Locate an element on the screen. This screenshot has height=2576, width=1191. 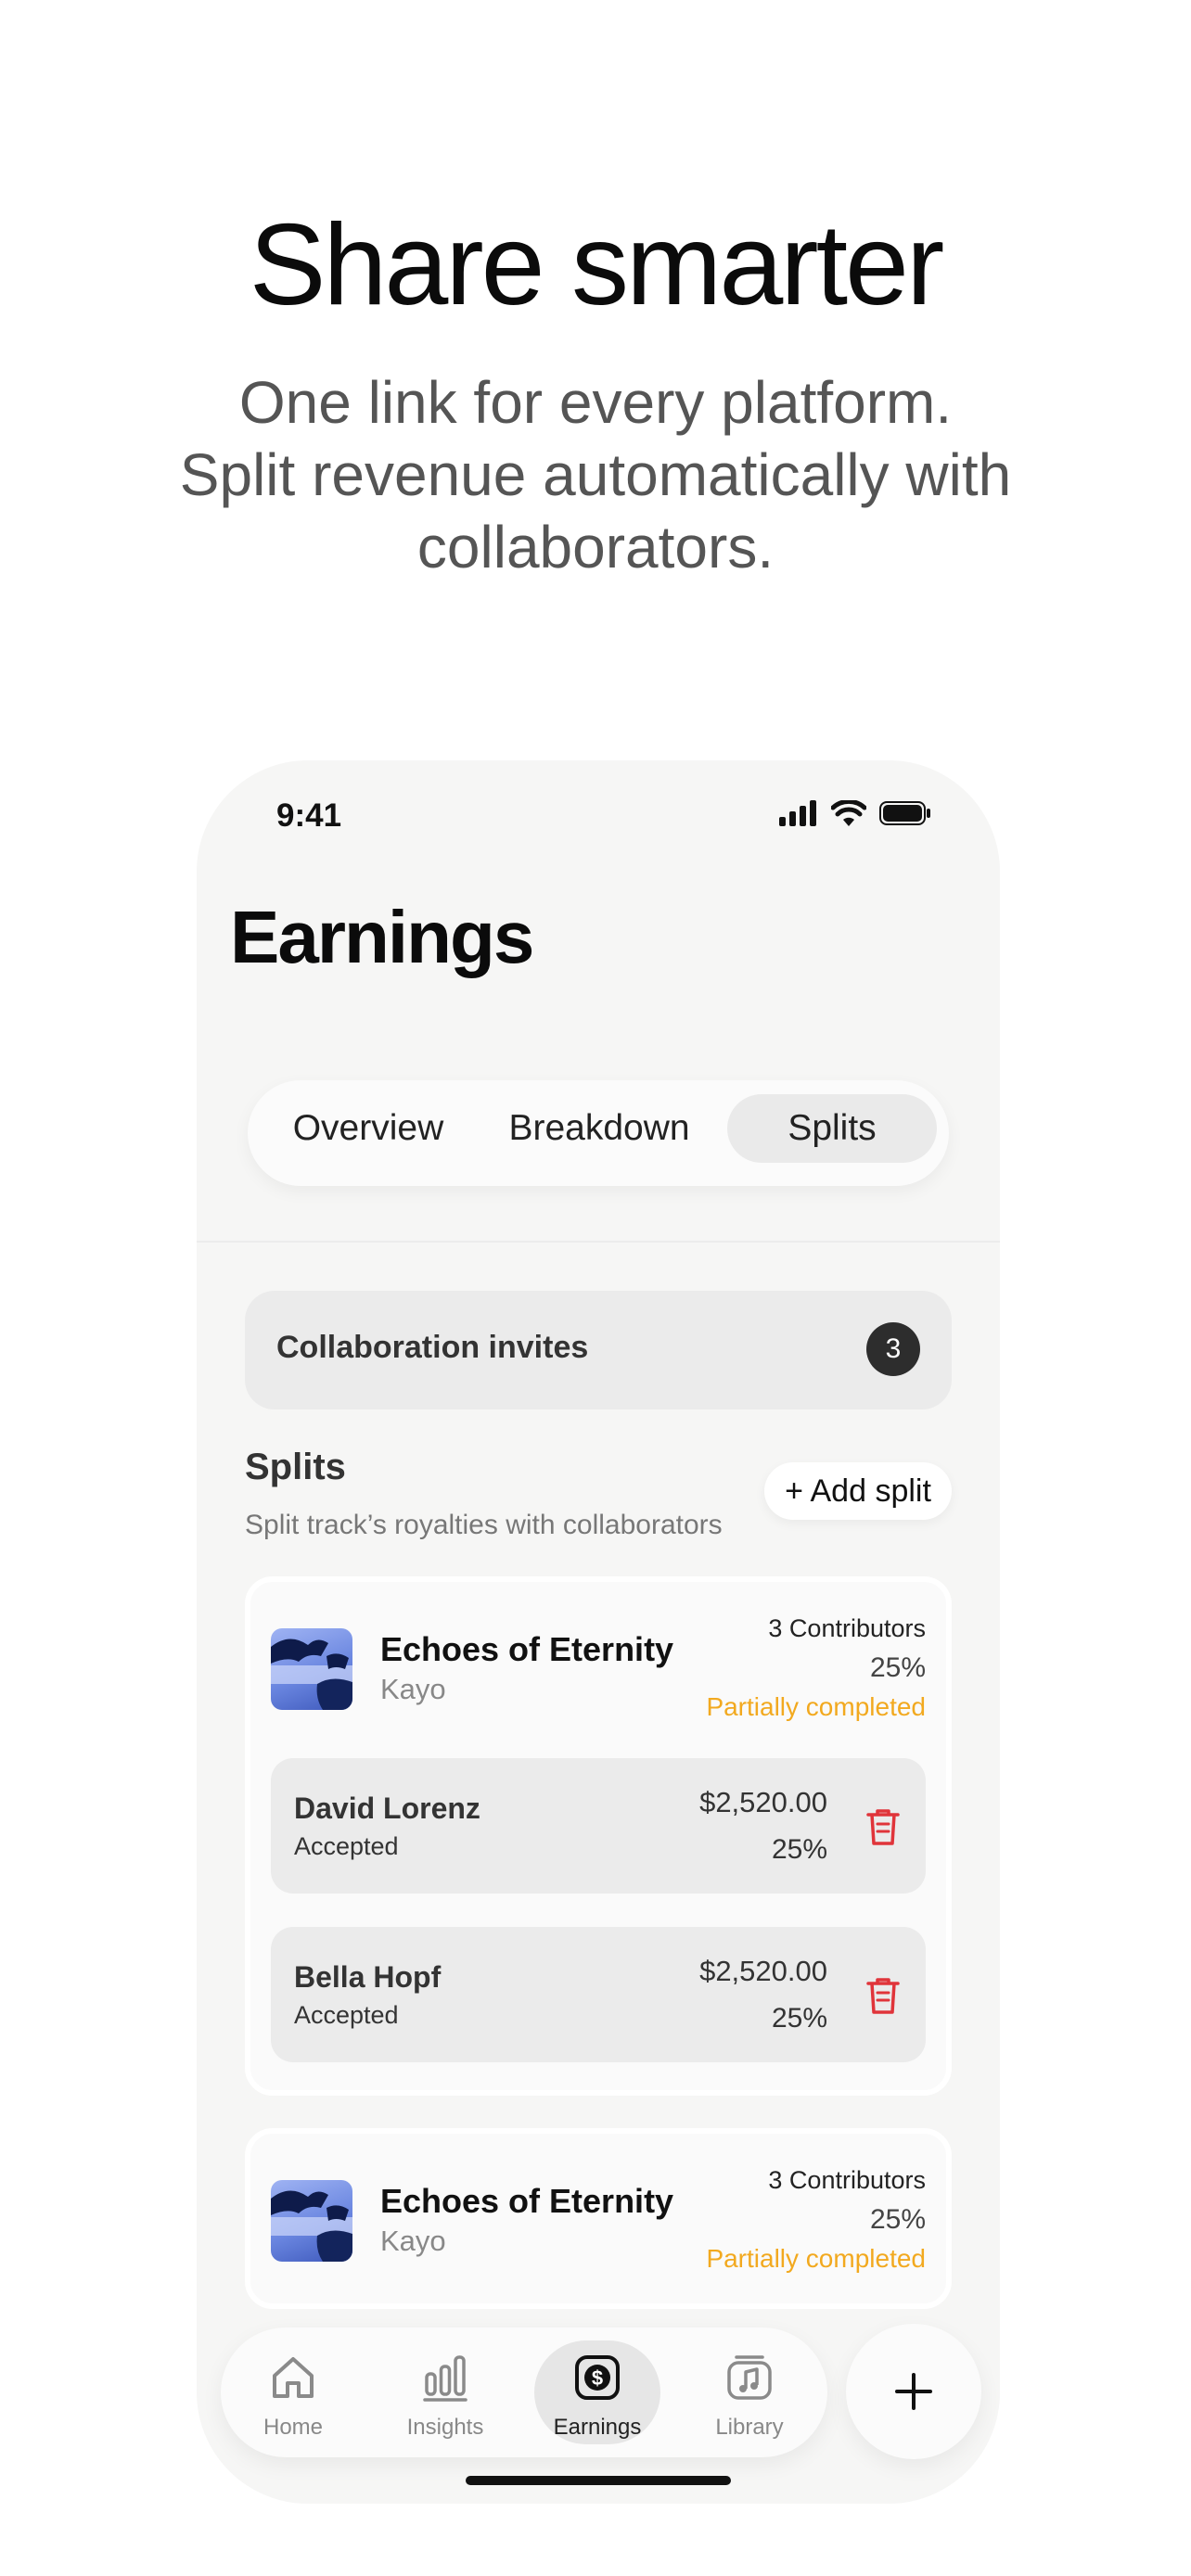
splits-title: Splits is located at coordinates (296, 1467).